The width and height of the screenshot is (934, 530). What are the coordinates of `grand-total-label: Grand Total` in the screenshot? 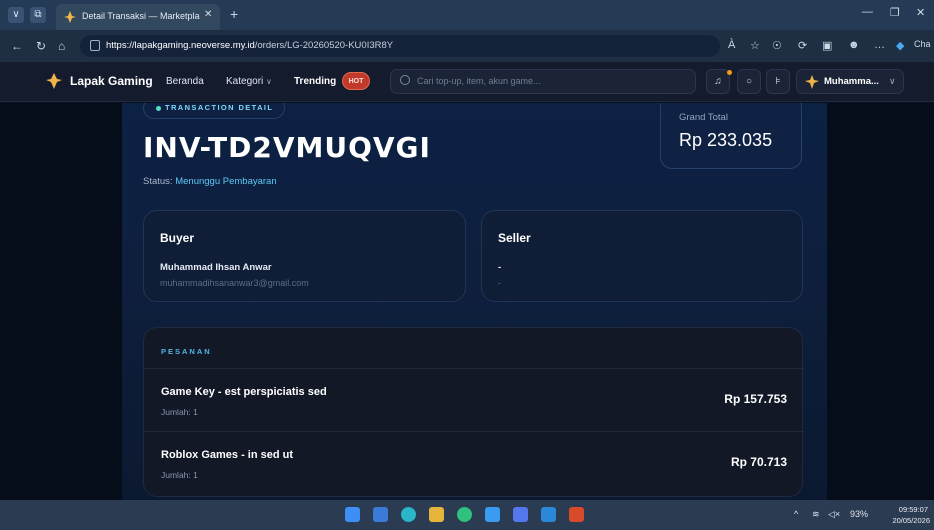 It's located at (703, 117).